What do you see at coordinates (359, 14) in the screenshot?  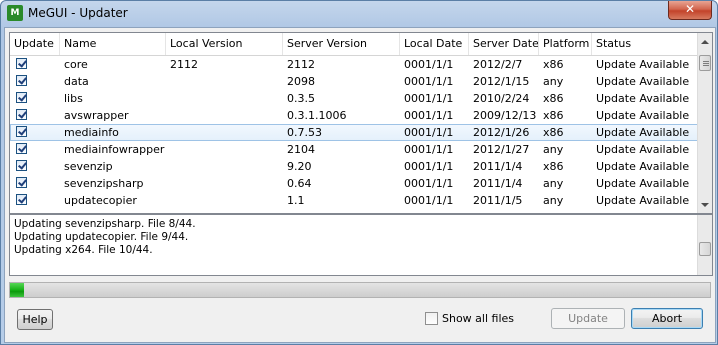 I see `title-bar: M MeGUI - Updater ✕` at bounding box center [359, 14].